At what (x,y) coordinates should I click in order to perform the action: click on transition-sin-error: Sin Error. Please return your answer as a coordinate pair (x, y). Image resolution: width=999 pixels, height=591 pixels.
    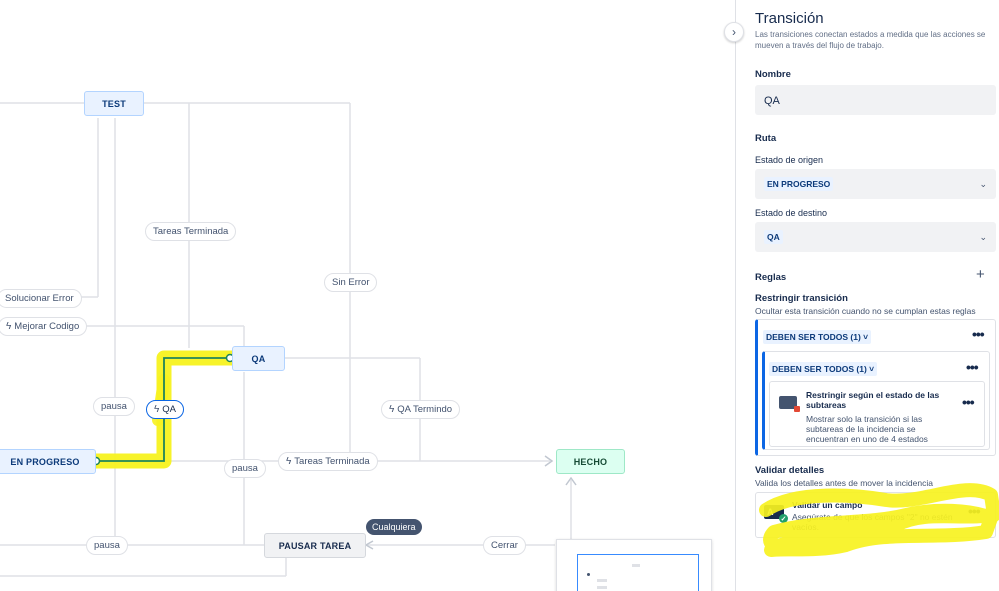
    Looking at the image, I should click on (351, 282).